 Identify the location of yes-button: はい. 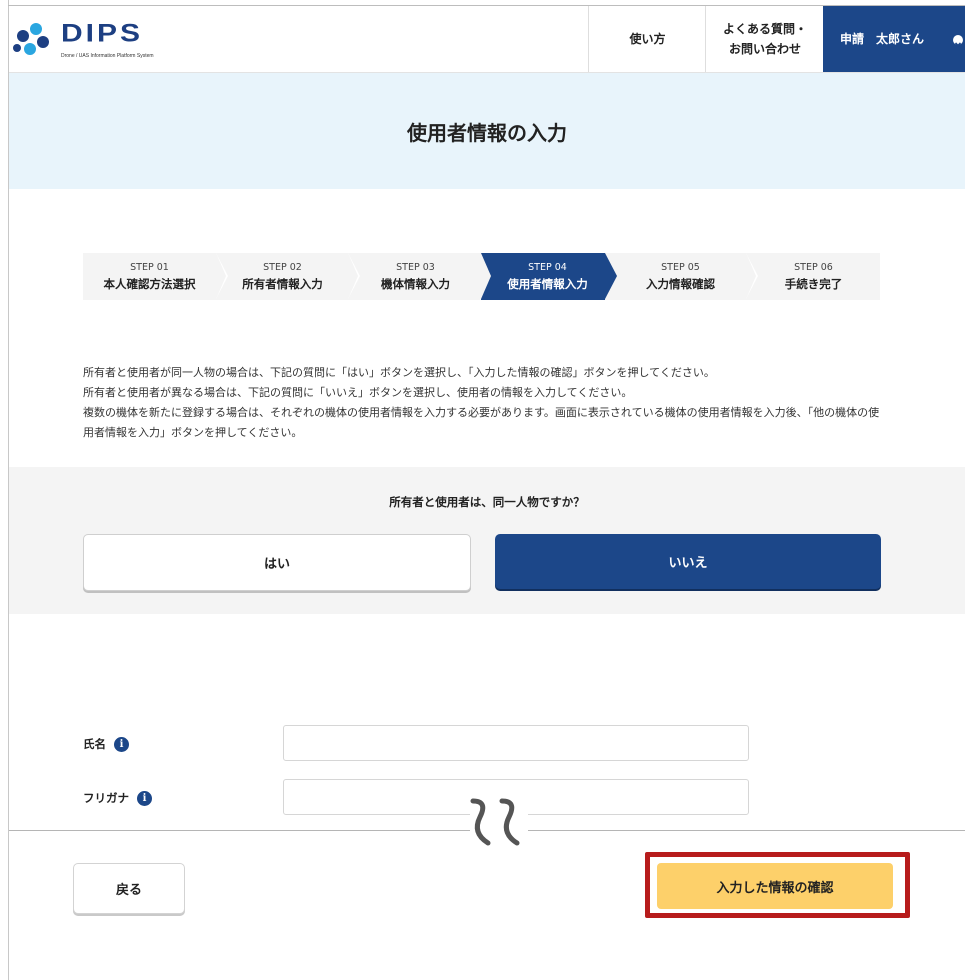
(277, 562).